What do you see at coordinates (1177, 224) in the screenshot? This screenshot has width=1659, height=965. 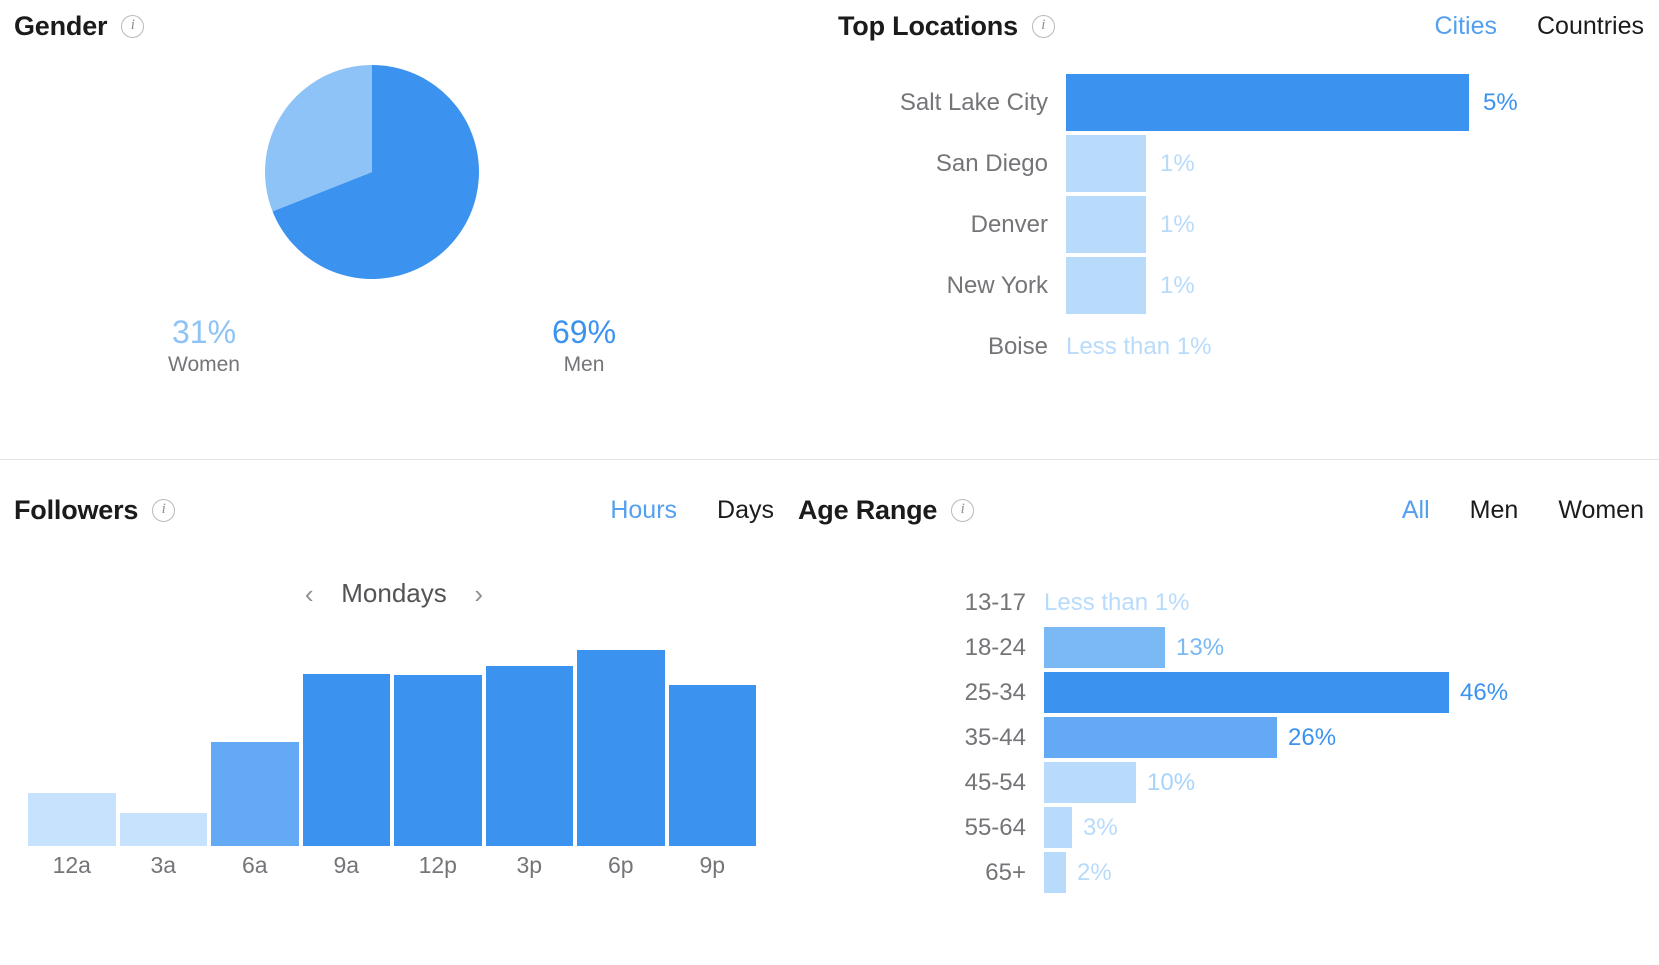 I see `location-value: 1%` at bounding box center [1177, 224].